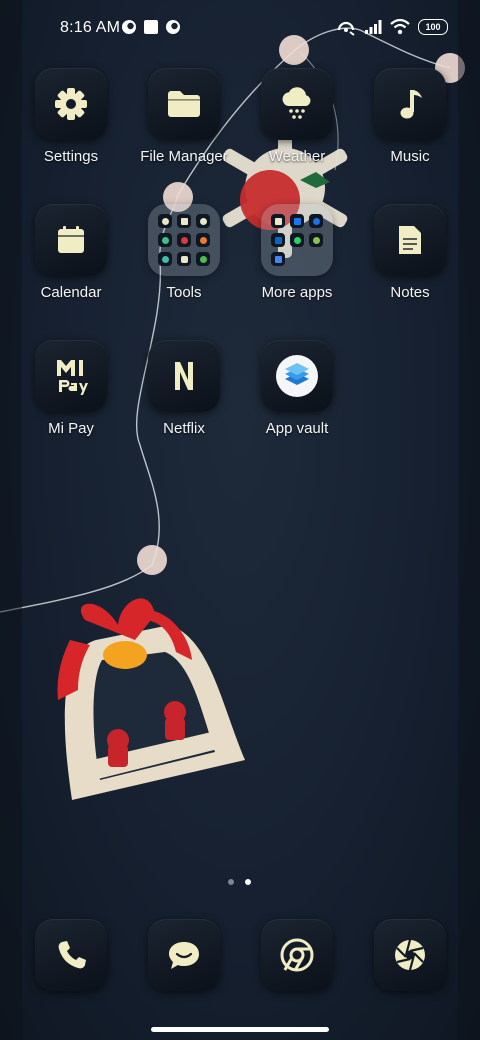  Describe the element at coordinates (433, 27) in the screenshot. I see `battery-indicator: 100` at that location.